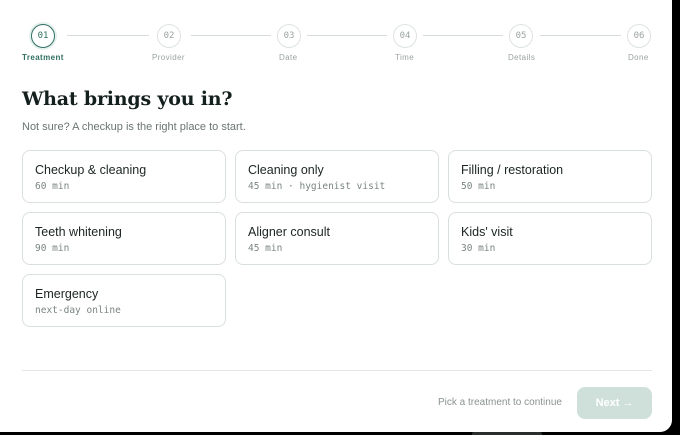 The image size is (680, 435). Describe the element at coordinates (550, 238) in the screenshot. I see `treatment-card-kids-visit: Kids' visit 30 min` at that location.